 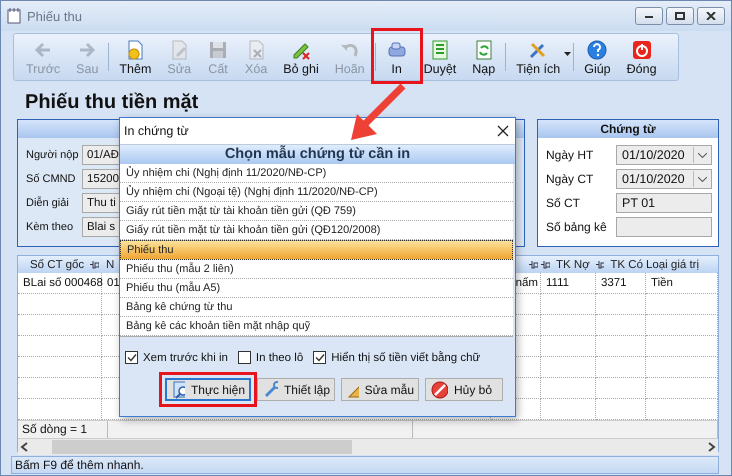 I want to click on toolbar-button: Tiện ích, so click(x=538, y=57).